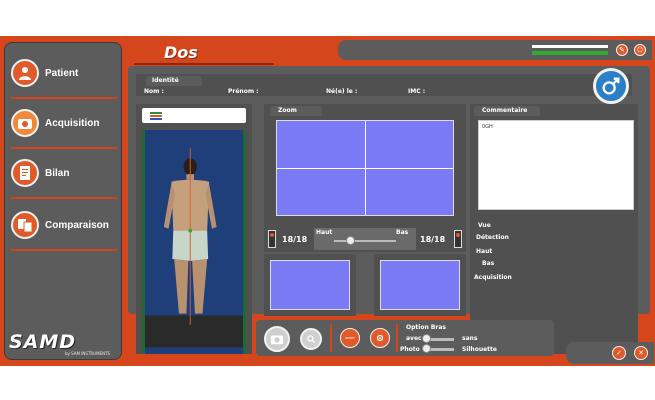  I want to click on zoom-slider-box: Haut Bas, so click(365, 239).